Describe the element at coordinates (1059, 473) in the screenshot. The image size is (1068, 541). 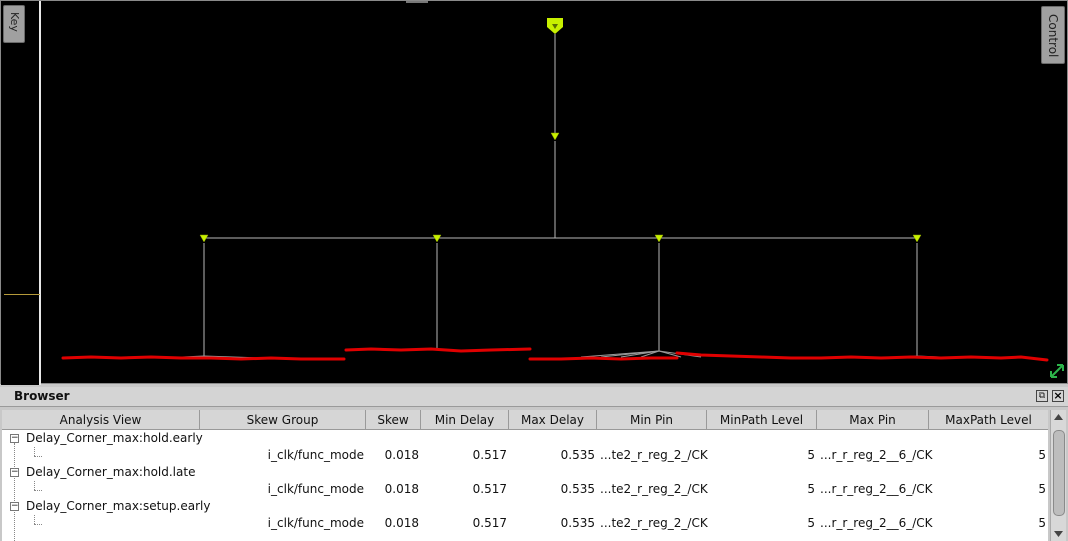
I see `scroll-thumb` at that location.